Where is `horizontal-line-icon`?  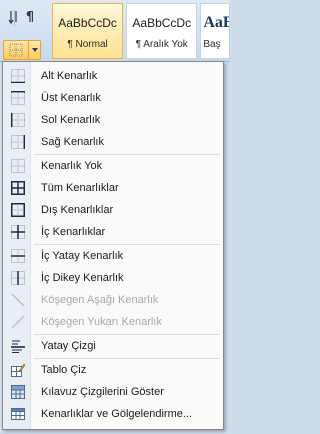
horizontal-line-icon is located at coordinates (18, 346).